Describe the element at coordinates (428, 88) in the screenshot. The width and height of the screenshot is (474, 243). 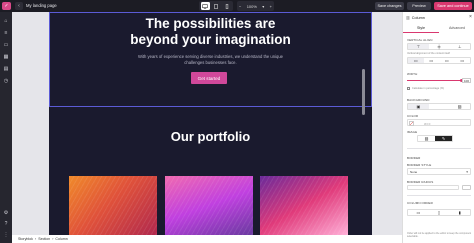
I see `percentage-checkbox-label: Calculate in percentage (%)` at that location.